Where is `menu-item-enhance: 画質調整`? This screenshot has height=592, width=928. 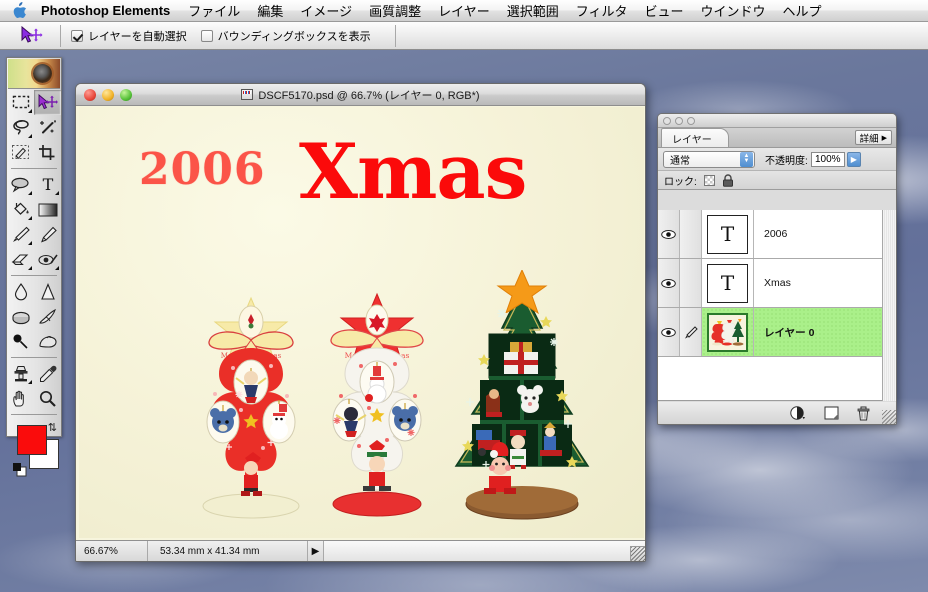 menu-item-enhance: 画質調整 is located at coordinates (395, 10).